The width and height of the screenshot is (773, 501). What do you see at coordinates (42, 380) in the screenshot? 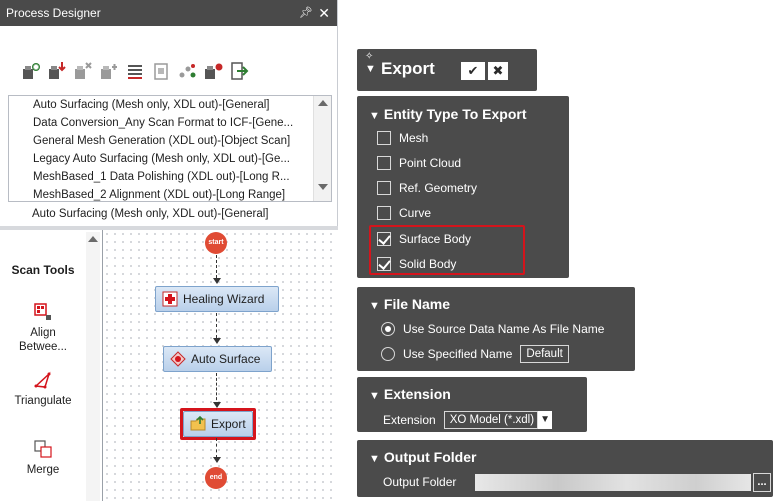
I see `triangulate-icon` at bounding box center [42, 380].